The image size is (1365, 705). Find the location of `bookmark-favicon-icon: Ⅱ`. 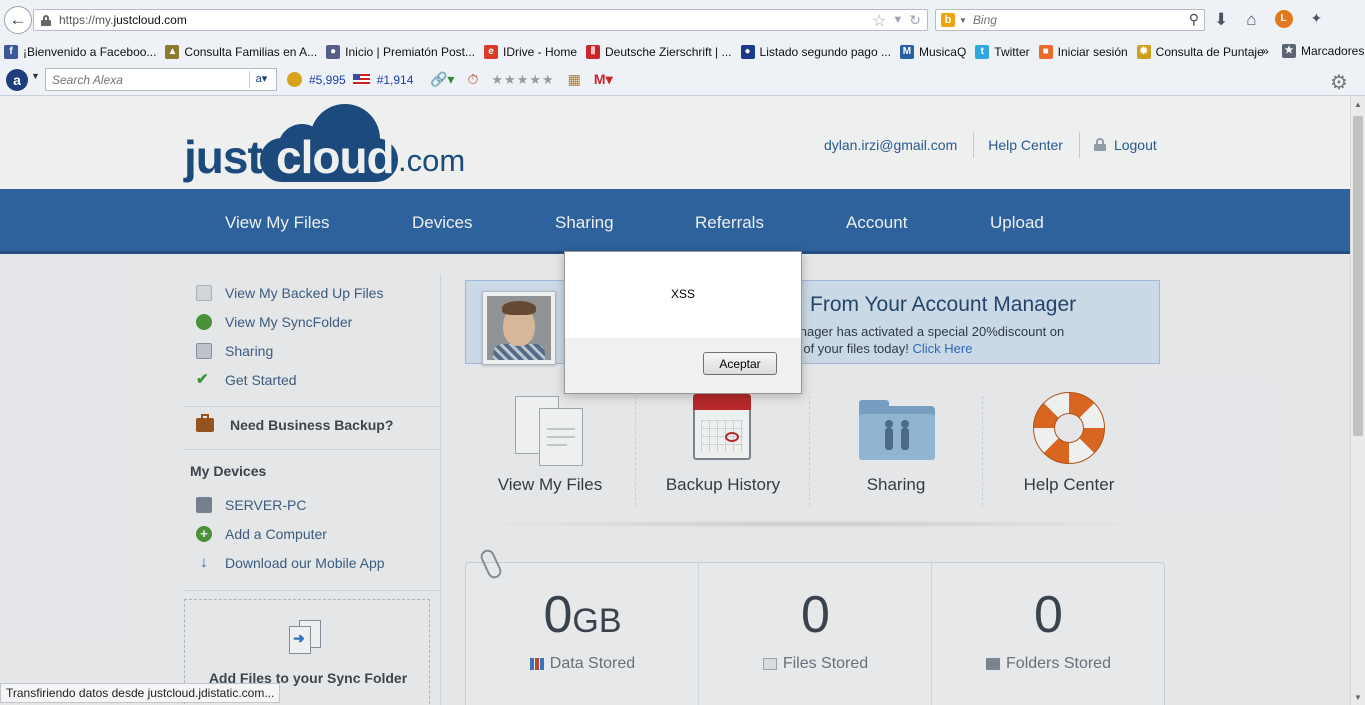

bookmark-favicon-icon: Ⅱ is located at coordinates (593, 52).